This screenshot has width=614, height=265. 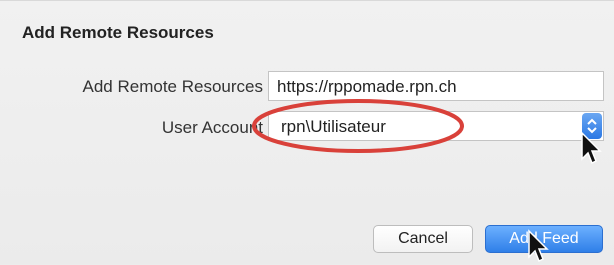 What do you see at coordinates (436, 86) in the screenshot?
I see `url-input: https://rppomade.rpn.ch` at bounding box center [436, 86].